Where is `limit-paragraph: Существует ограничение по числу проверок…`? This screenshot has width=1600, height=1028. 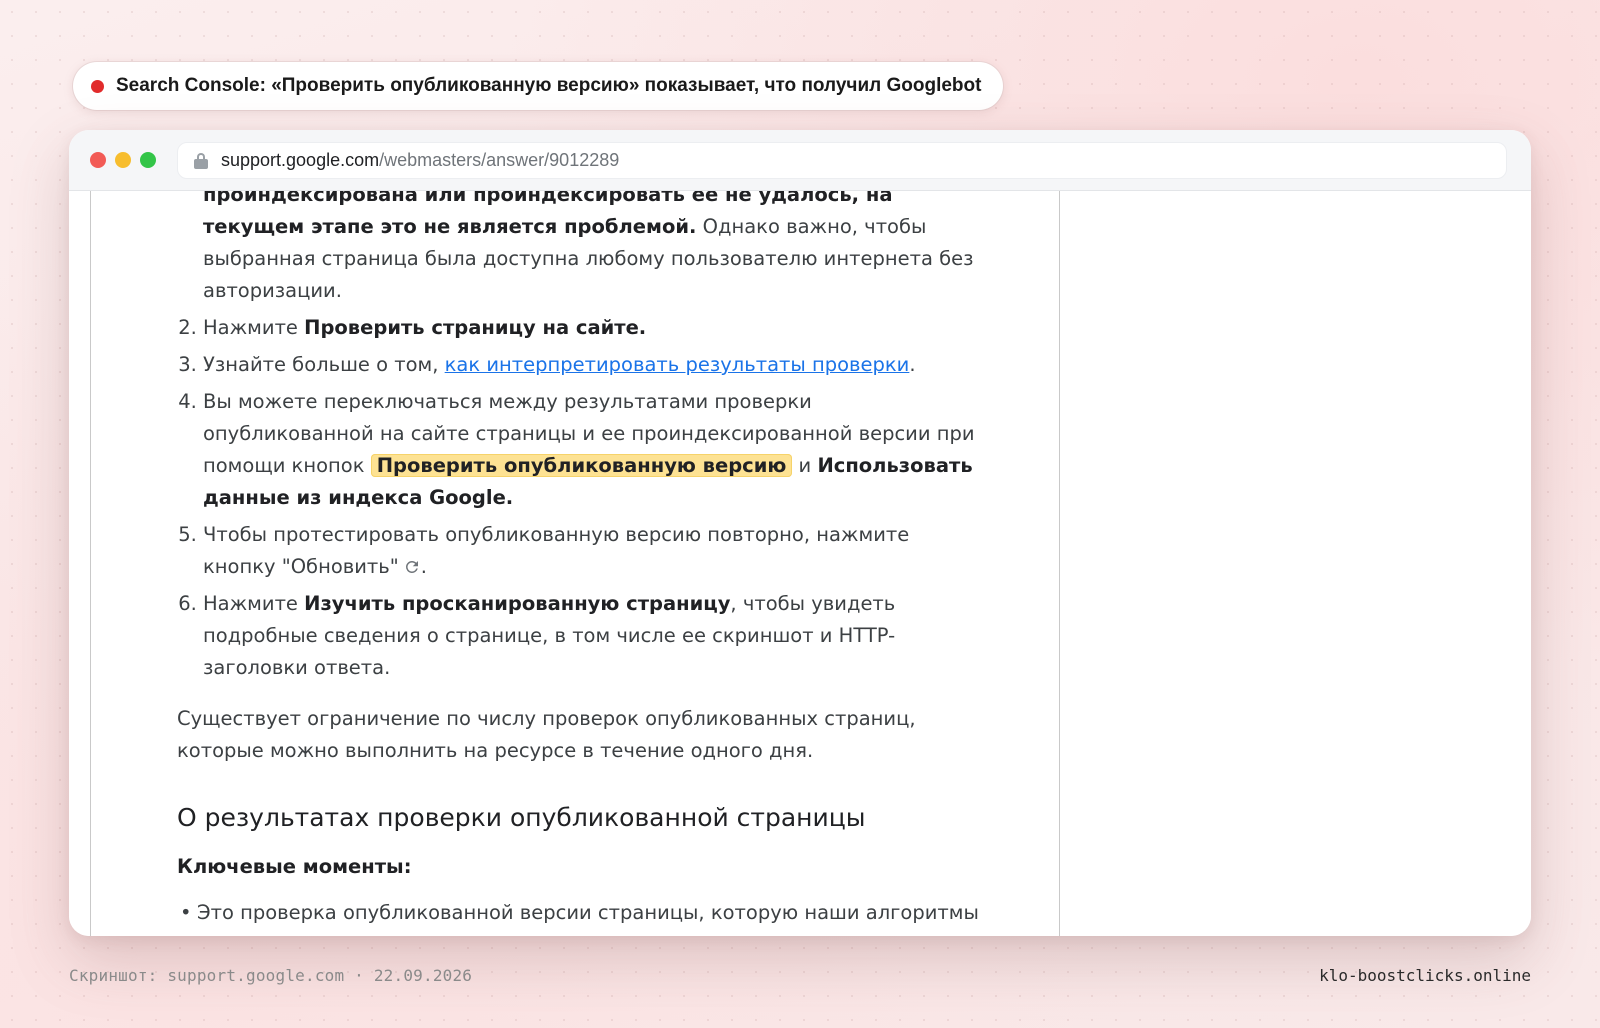
limit-paragraph: Существует ограничение по числу проверок… is located at coordinates (546, 734).